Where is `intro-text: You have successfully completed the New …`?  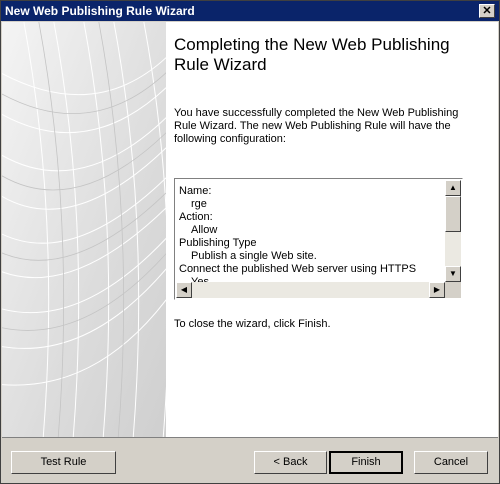
intro-text: You have successfully completed the New … is located at coordinates (316, 126).